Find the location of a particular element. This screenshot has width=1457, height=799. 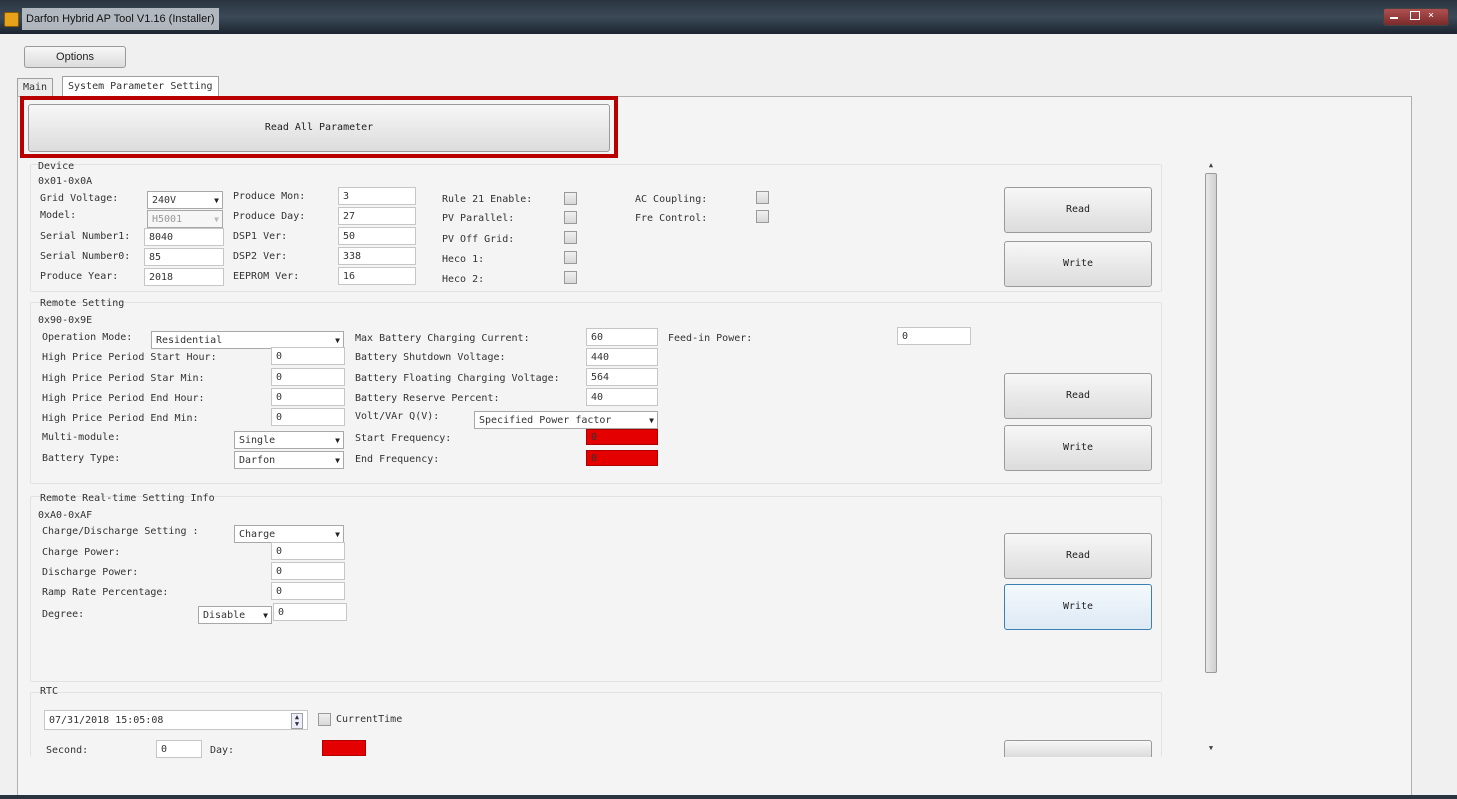

produce-mon-label: Produce Mon: is located at coordinates (269, 196).